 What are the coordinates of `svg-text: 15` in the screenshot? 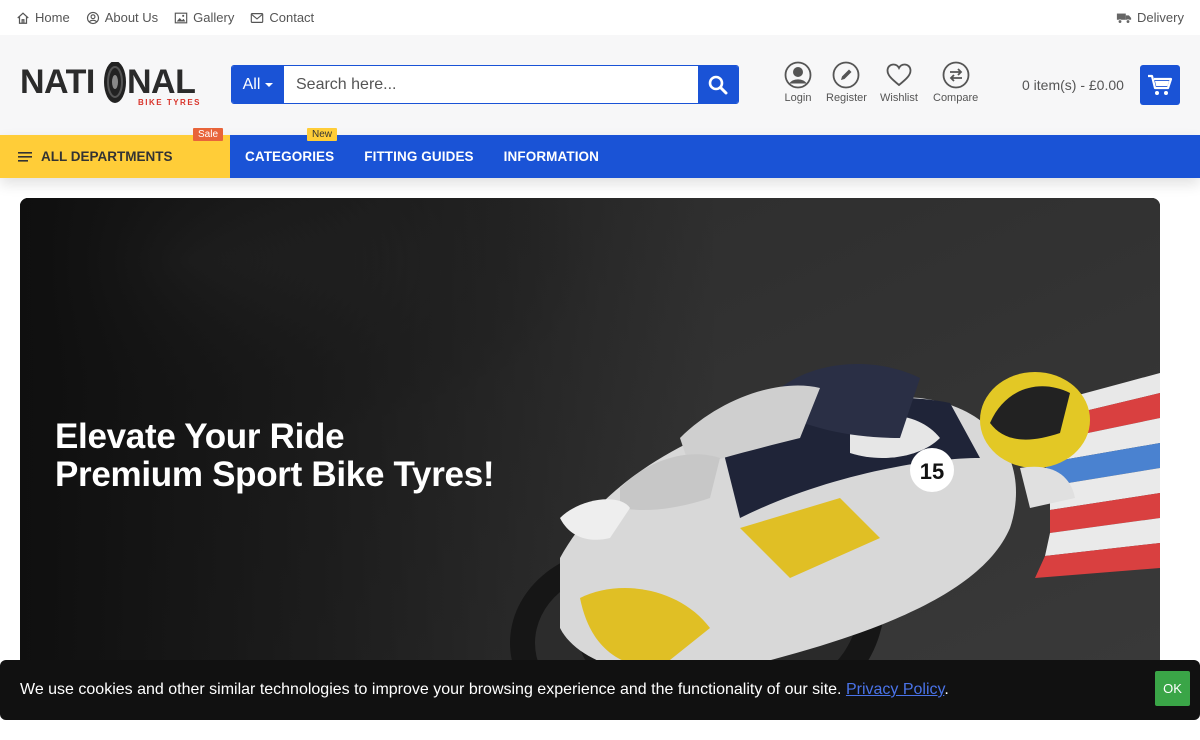 It's located at (932, 471).